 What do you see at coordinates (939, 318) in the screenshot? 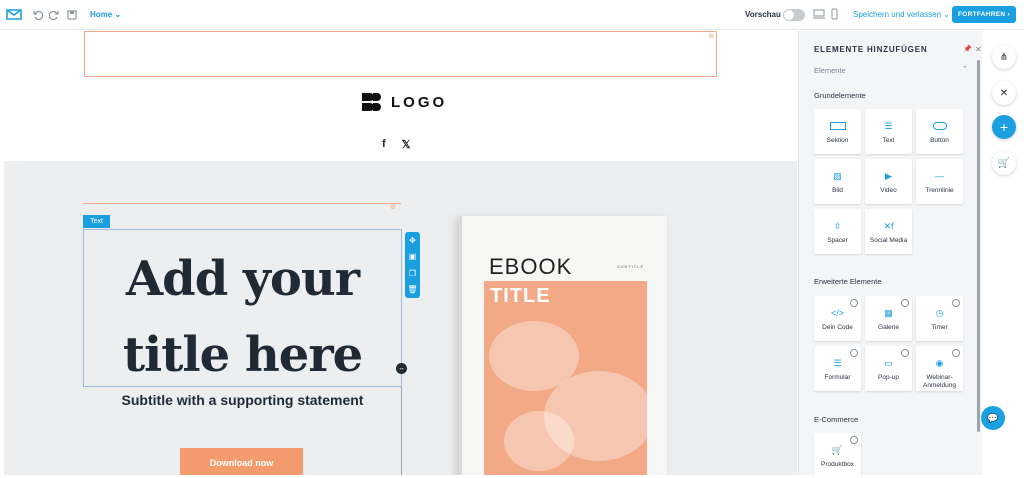
I see `element-card-timer: ◷ Timer` at bounding box center [939, 318].